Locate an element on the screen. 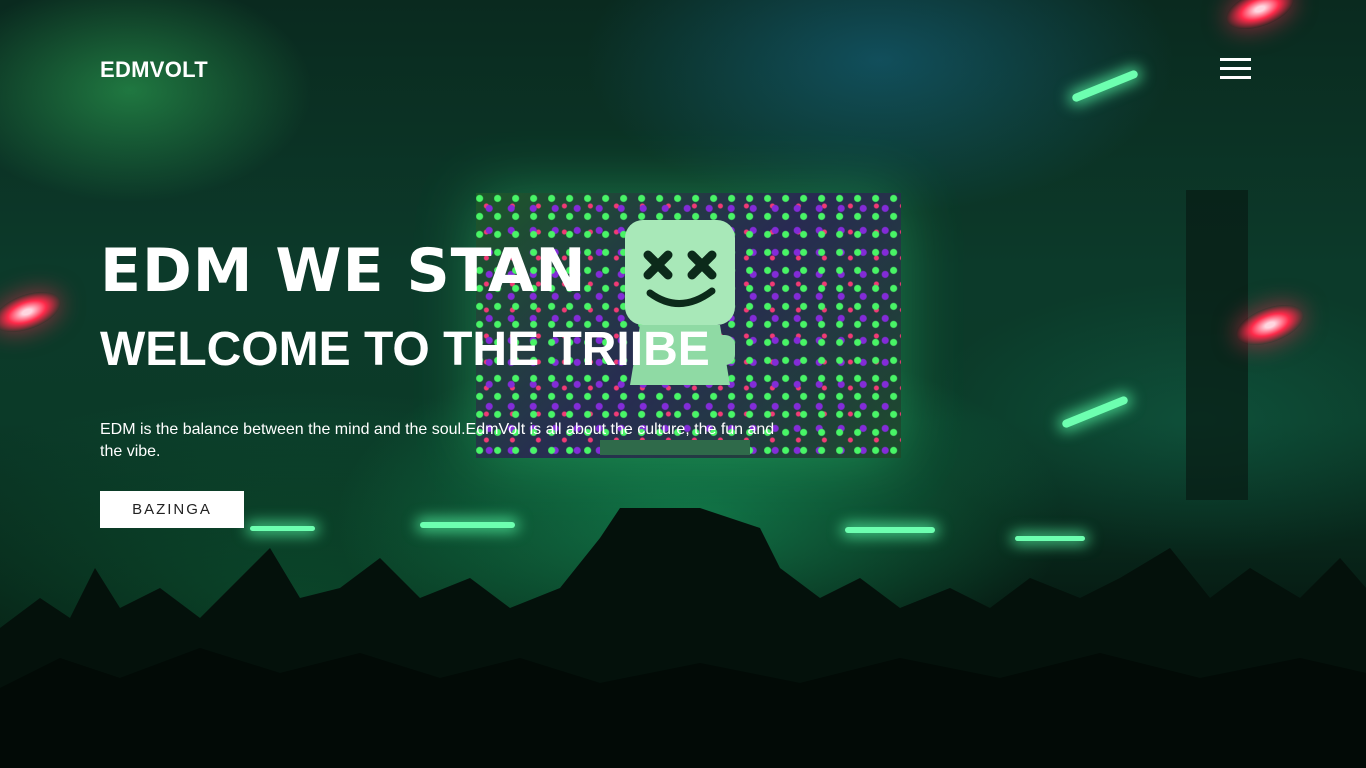 The width and height of the screenshot is (1366, 768). bazinga-button: BAZINGA is located at coordinates (172, 509).